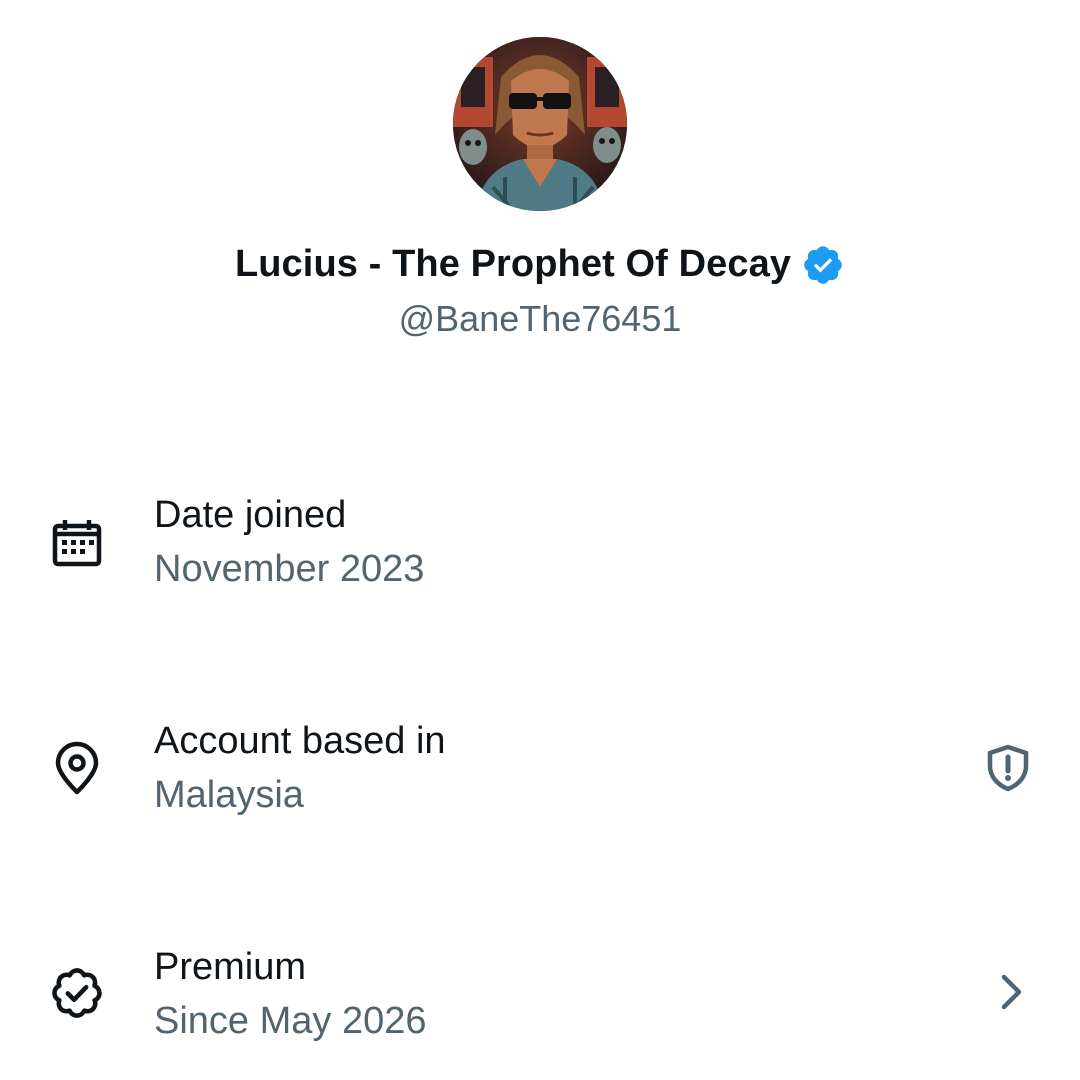 The image size is (1080, 1080). Describe the element at coordinates (77, 993) in the screenshot. I see `premium-badge-icon` at that location.